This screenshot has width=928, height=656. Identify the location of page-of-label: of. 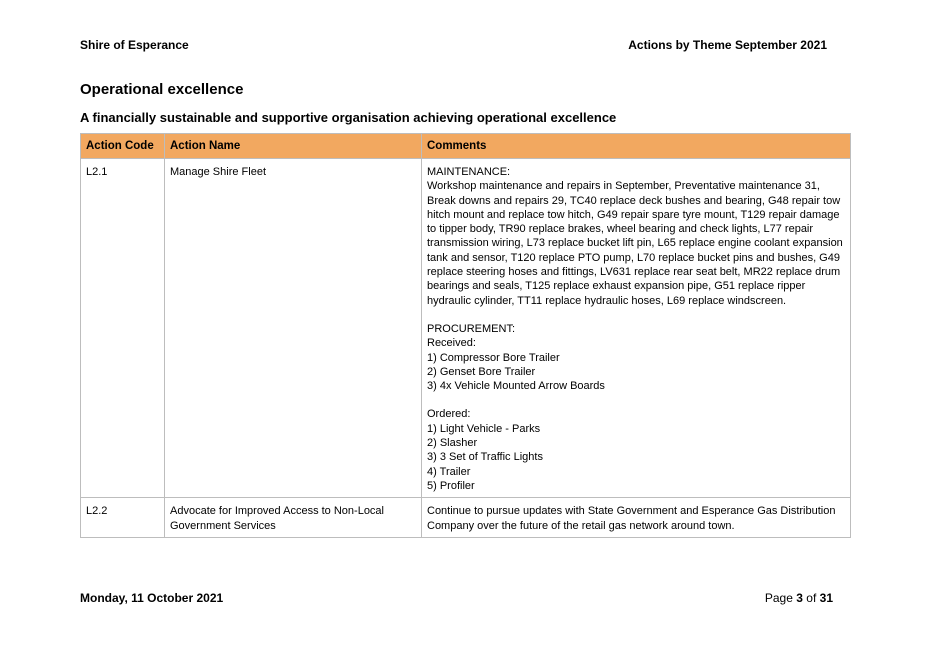
(811, 598).